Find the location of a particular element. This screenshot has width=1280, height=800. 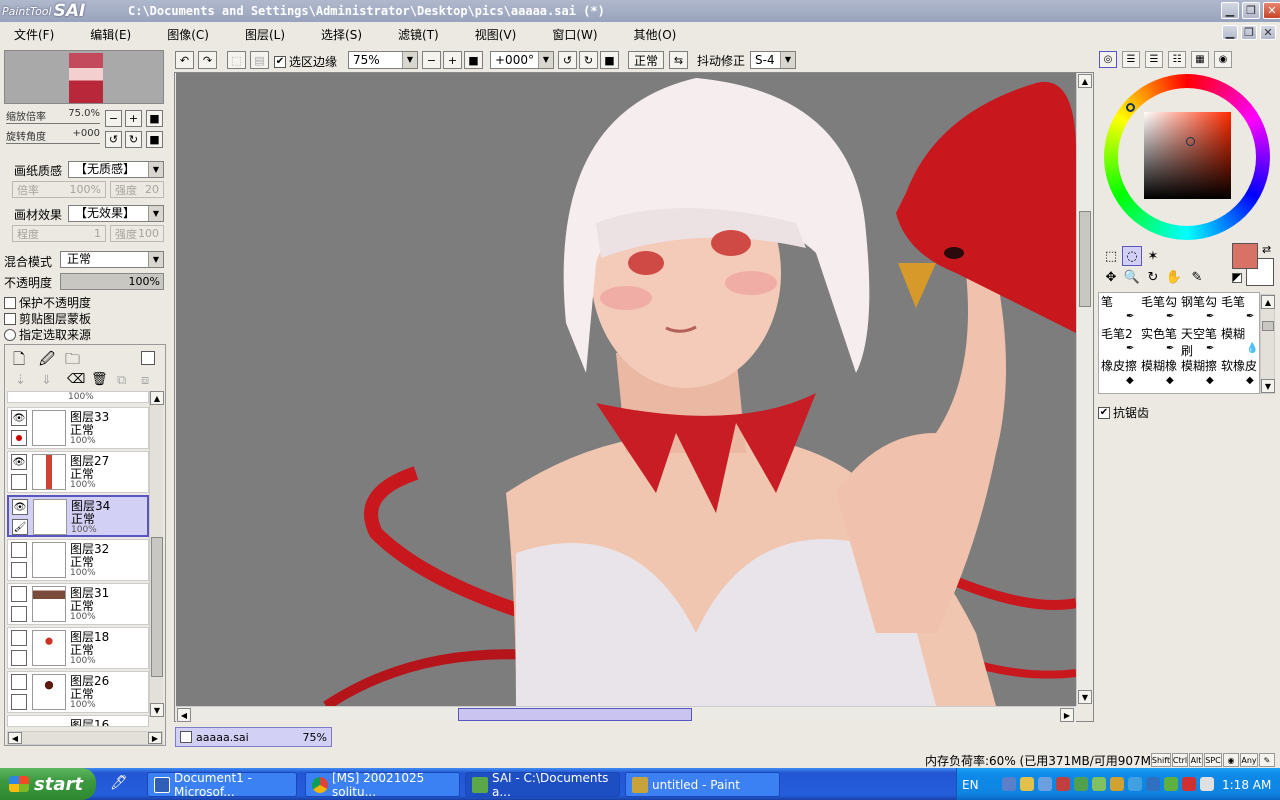

default-colors-icon is located at coordinates (1237, 278).